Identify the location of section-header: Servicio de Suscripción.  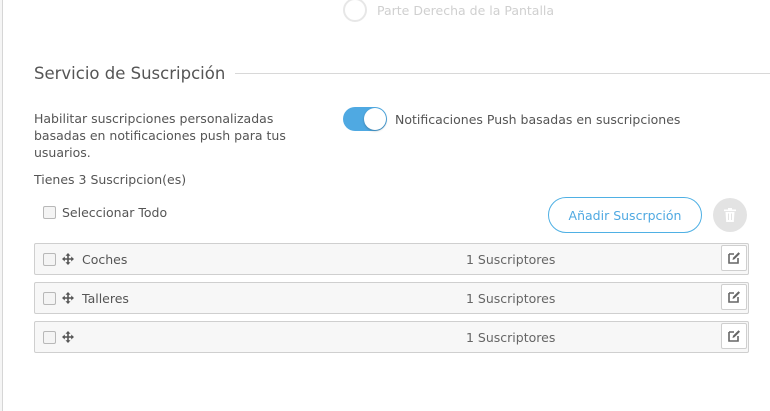
(402, 73).